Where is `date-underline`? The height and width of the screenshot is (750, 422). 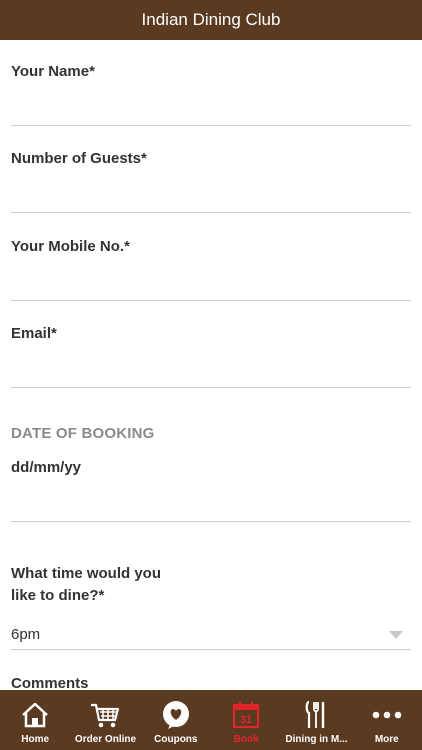
date-underline is located at coordinates (211, 521).